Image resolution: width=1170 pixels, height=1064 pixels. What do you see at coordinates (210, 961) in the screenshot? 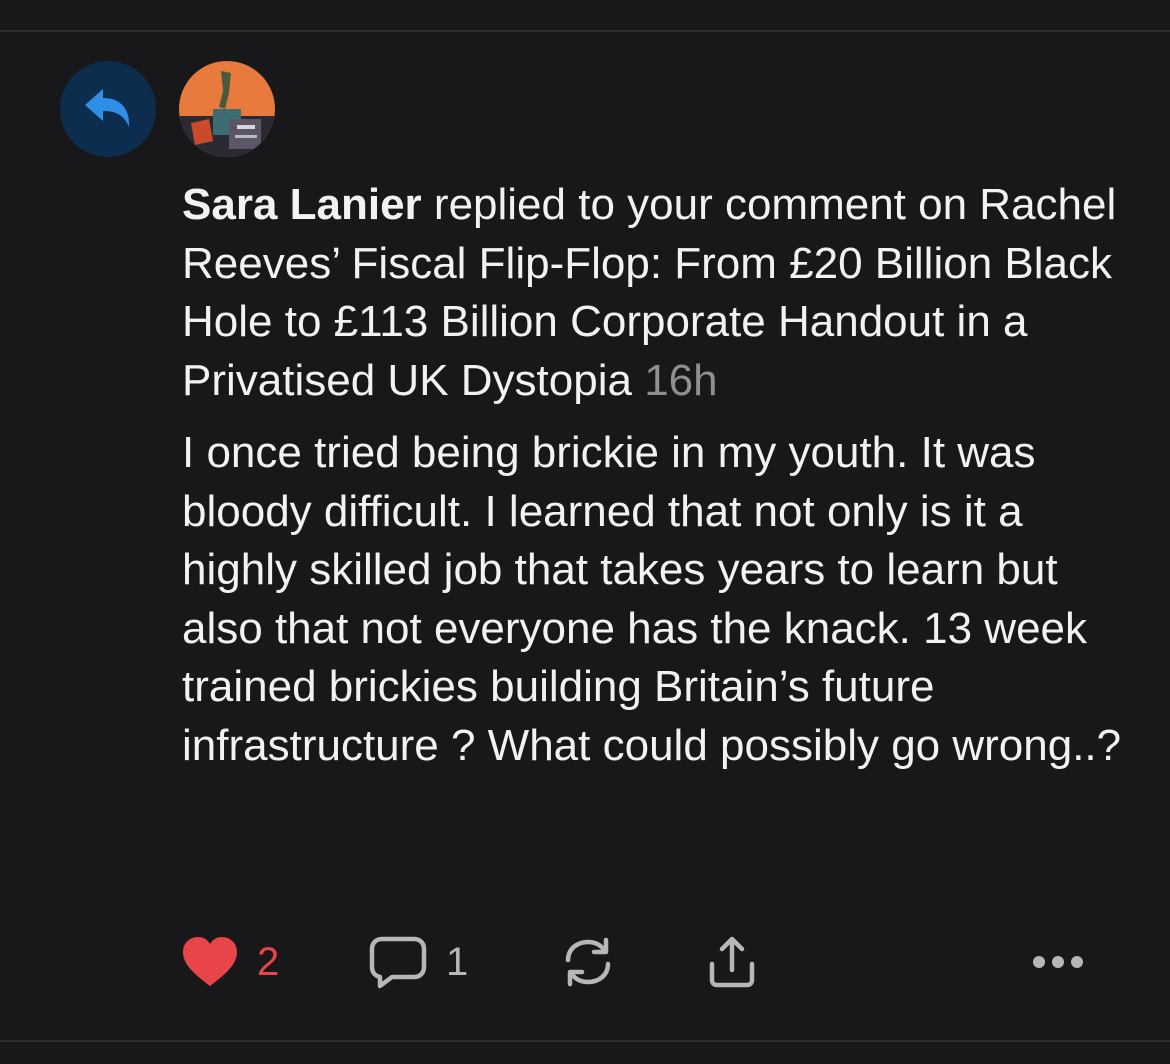
I see `heart-icon` at bounding box center [210, 961].